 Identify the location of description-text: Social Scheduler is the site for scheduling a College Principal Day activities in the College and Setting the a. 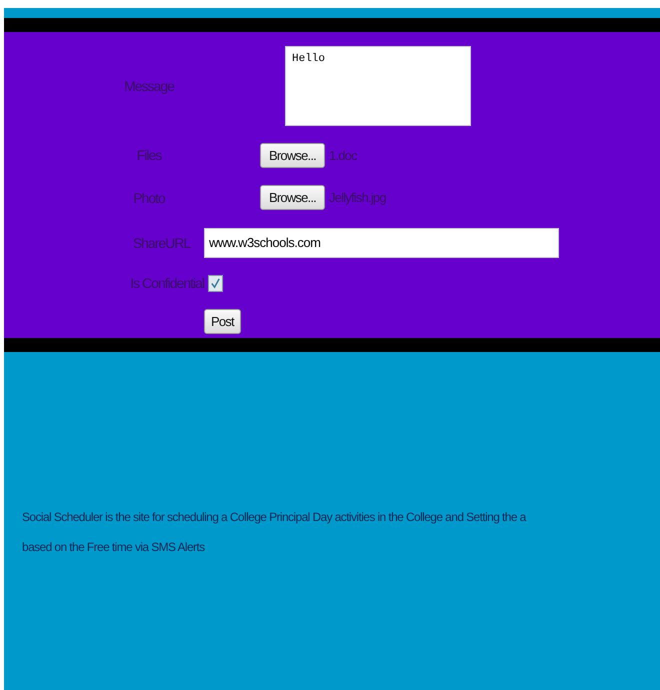
(275, 517).